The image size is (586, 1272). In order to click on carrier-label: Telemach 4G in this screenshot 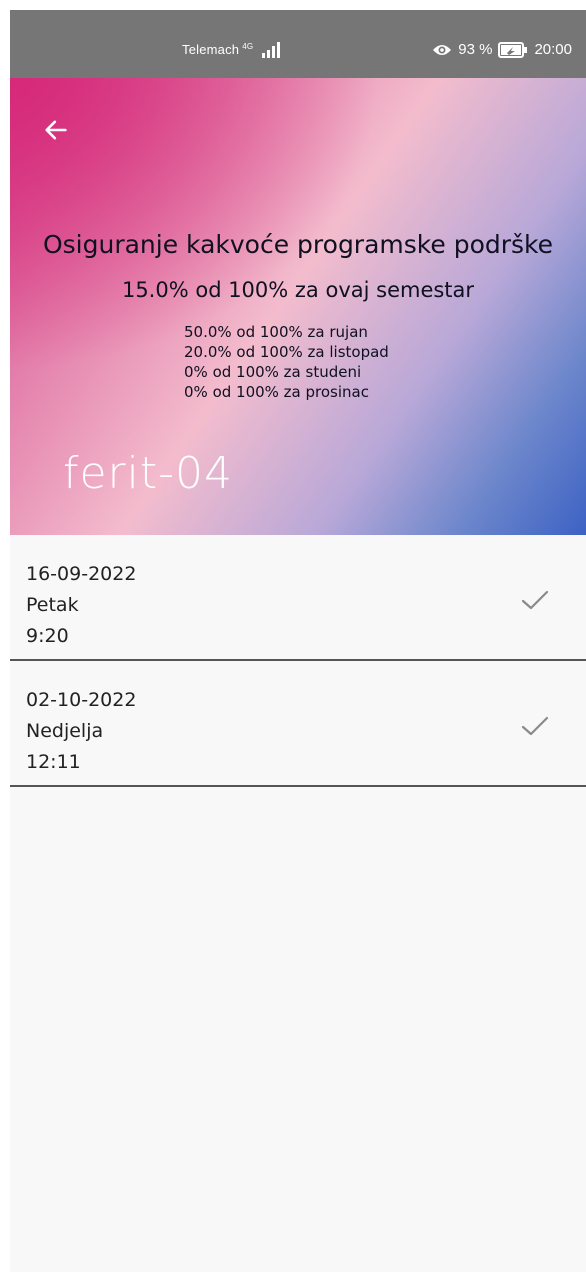, I will do `click(217, 49)`.